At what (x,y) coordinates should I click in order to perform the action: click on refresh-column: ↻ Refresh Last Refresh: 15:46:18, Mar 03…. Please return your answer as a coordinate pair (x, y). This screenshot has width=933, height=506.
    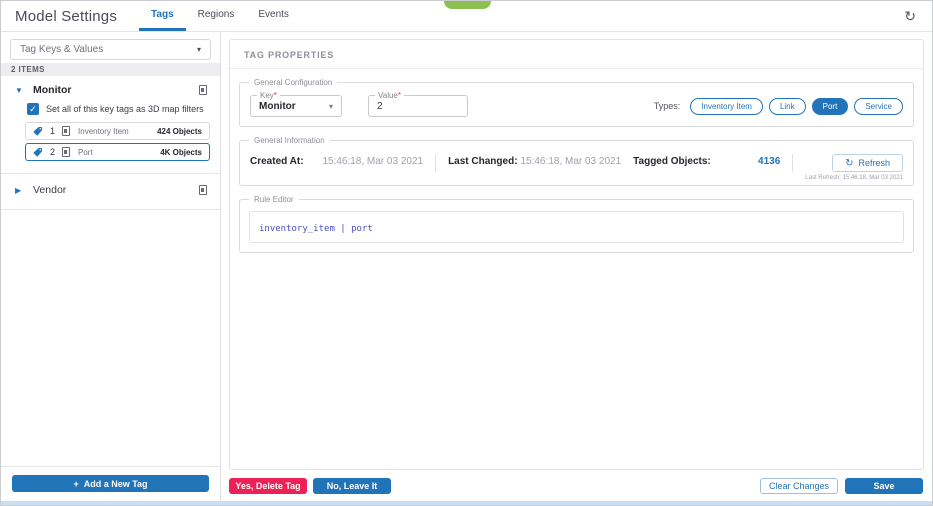
    Looking at the image, I should click on (854, 167).